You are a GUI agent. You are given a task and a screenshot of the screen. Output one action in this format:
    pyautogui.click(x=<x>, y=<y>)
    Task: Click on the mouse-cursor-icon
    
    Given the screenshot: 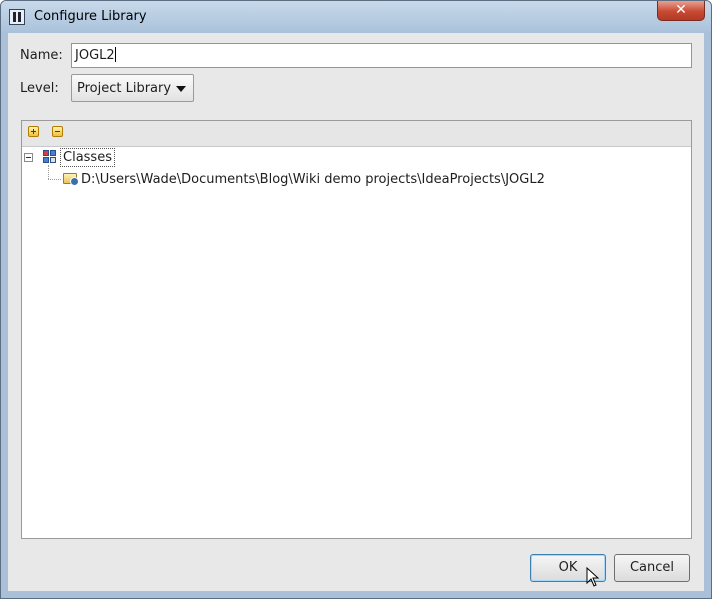 What is the action you would take?
    pyautogui.click(x=593, y=577)
    